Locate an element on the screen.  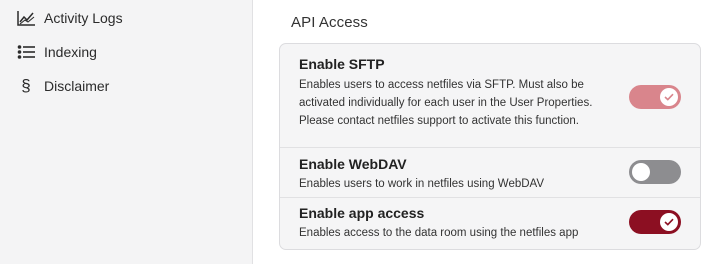
activity-chart-icon is located at coordinates (26, 18).